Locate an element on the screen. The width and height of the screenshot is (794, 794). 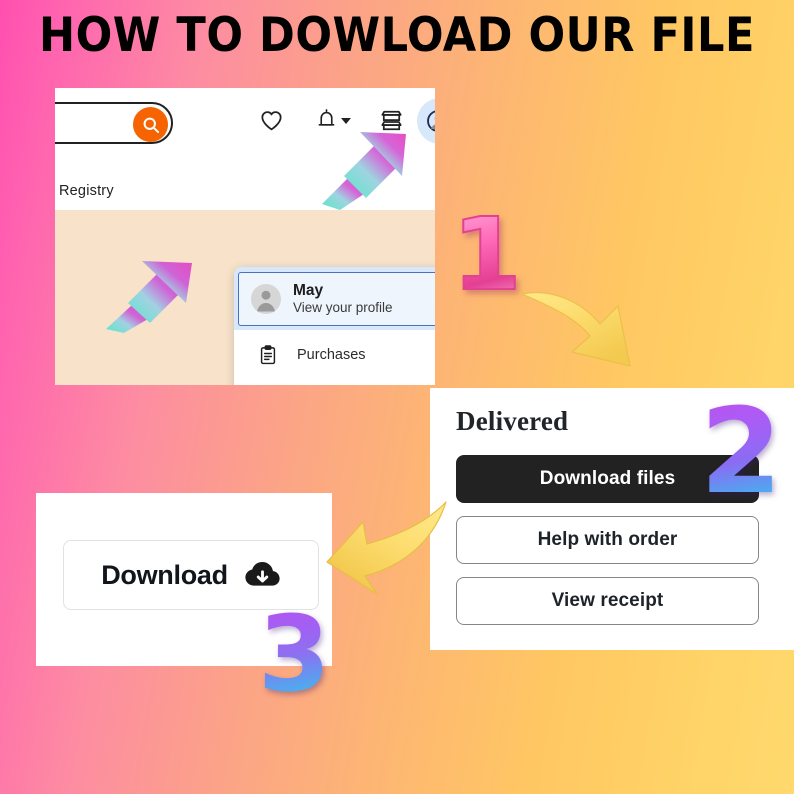
favorites-button is located at coordinates (271, 120).